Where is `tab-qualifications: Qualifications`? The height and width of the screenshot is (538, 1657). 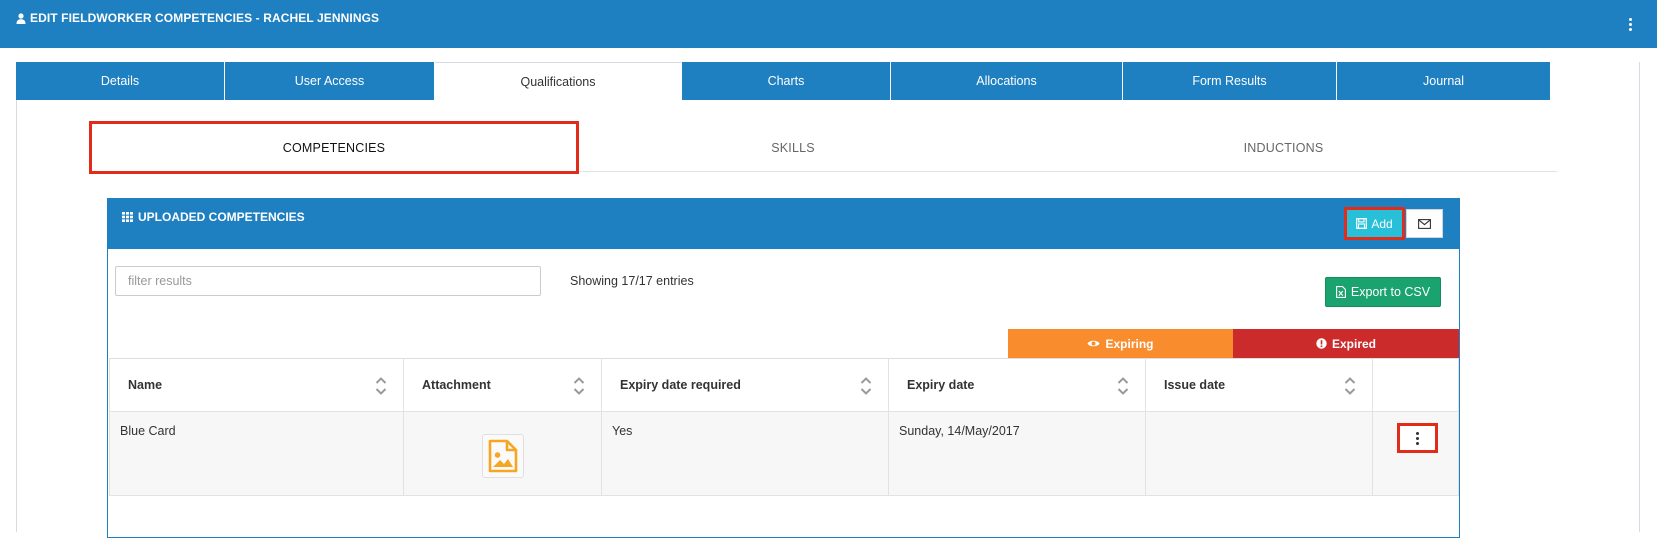 tab-qualifications: Qualifications is located at coordinates (558, 81).